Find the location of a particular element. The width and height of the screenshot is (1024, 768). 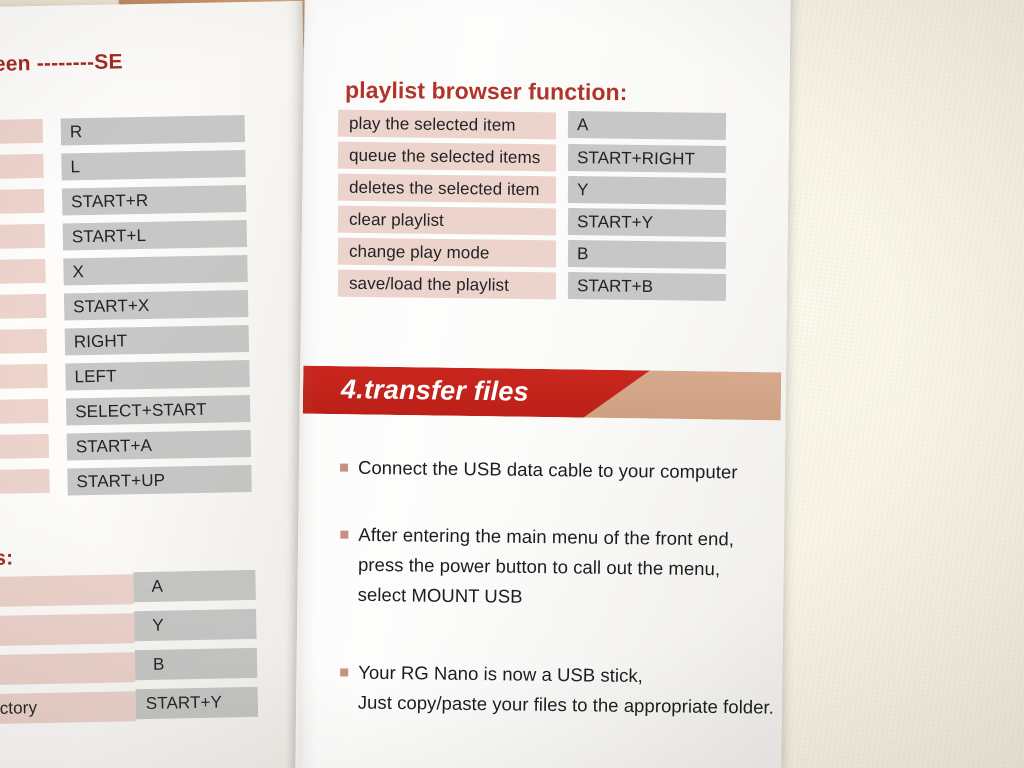

playlist-key-chip: START+RIGHT is located at coordinates (647, 158).